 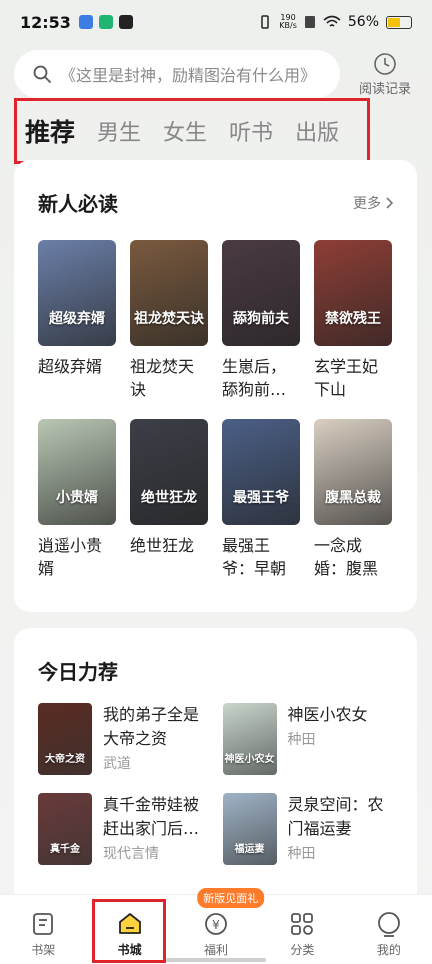 I want to click on wifi-icon, so click(x=332, y=21).